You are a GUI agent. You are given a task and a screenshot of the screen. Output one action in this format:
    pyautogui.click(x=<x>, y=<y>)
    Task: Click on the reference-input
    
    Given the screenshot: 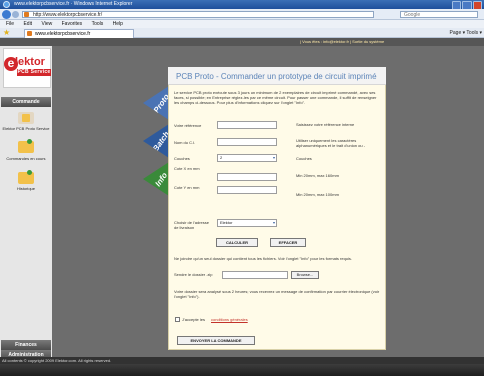 What is the action you would take?
    pyautogui.click(x=247, y=125)
    